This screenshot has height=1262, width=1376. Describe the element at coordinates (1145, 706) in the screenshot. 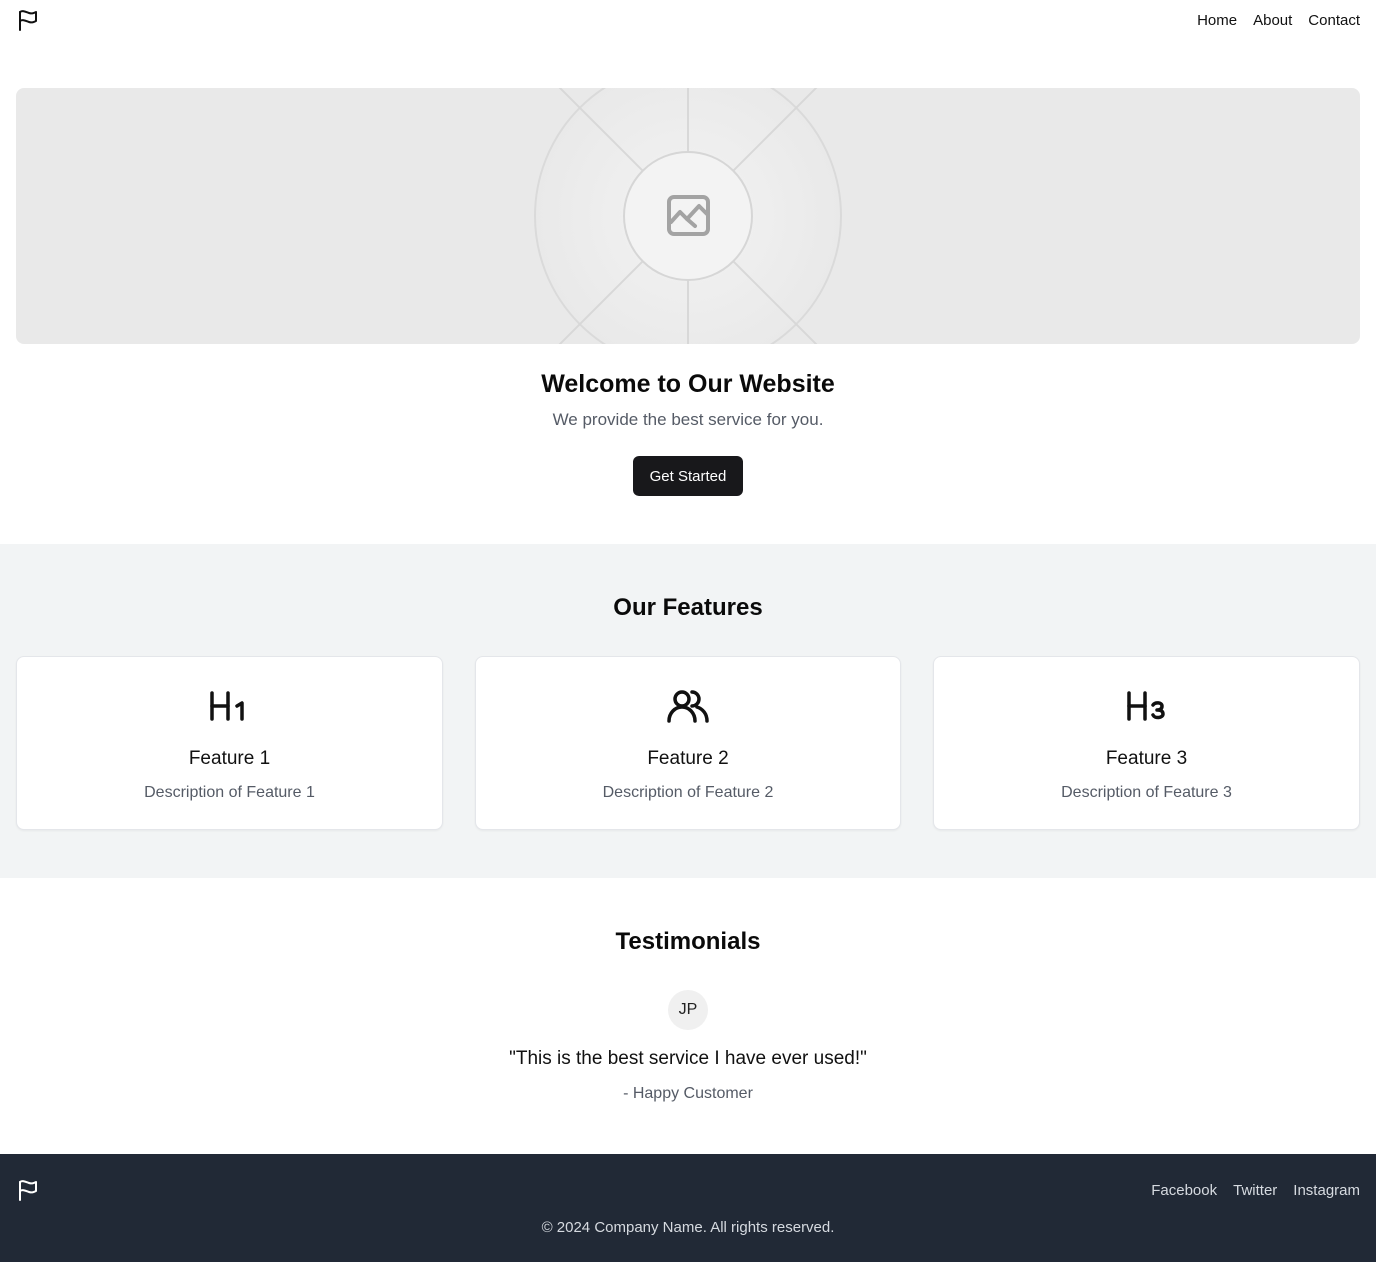

I see `heading-3-icon` at that location.